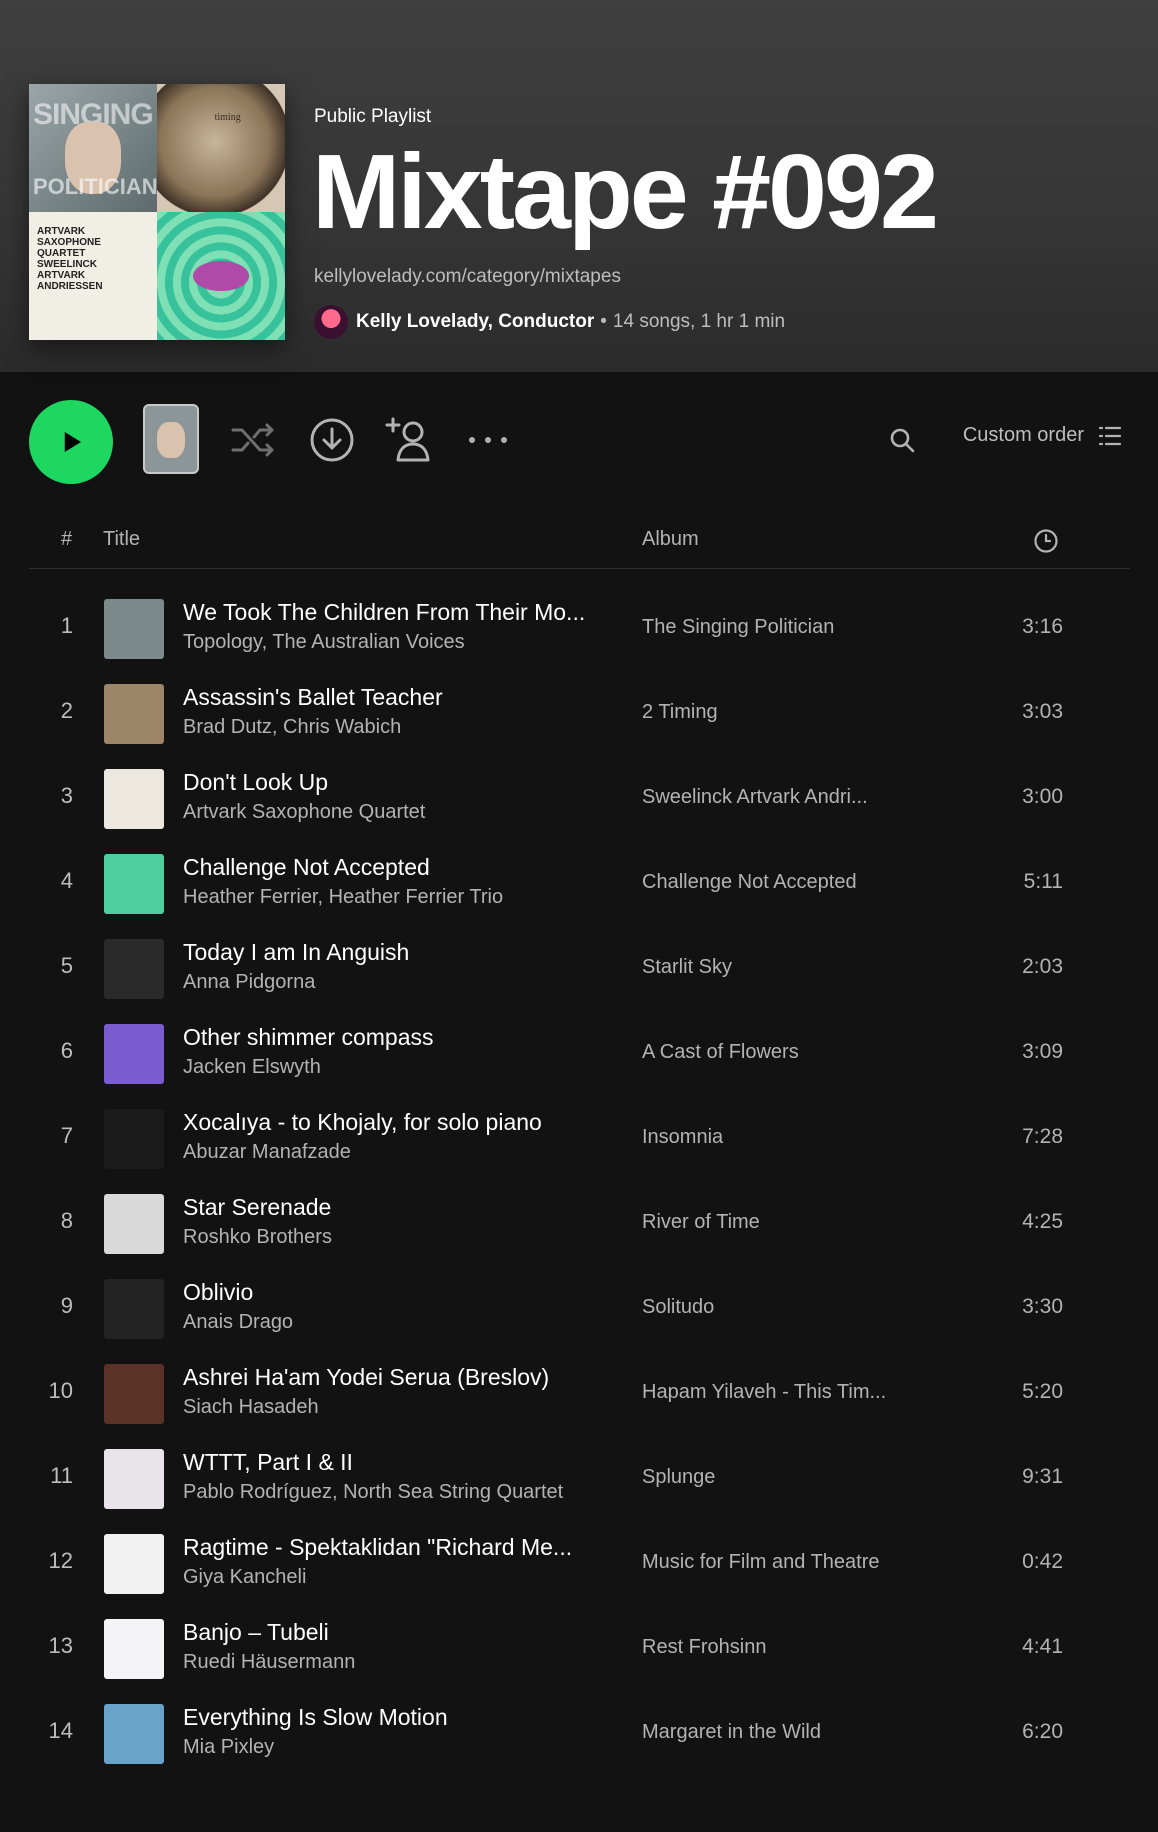 This screenshot has height=1832, width=1158. I want to click on search-icon, so click(902, 440).